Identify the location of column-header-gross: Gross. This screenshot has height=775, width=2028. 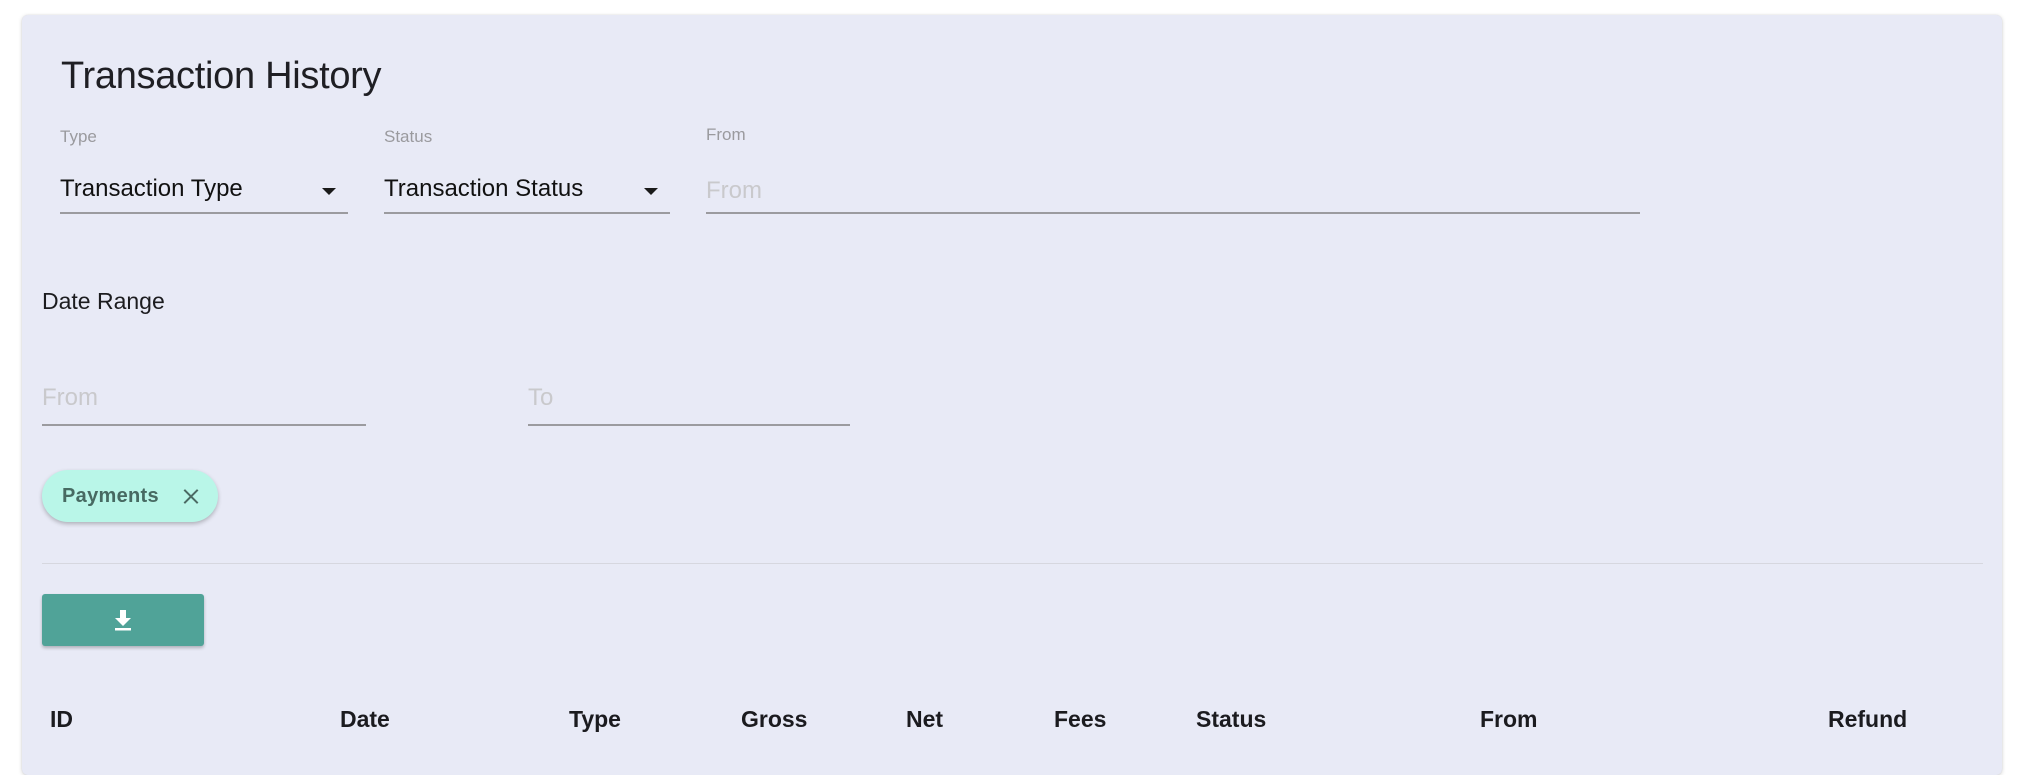
(774, 719).